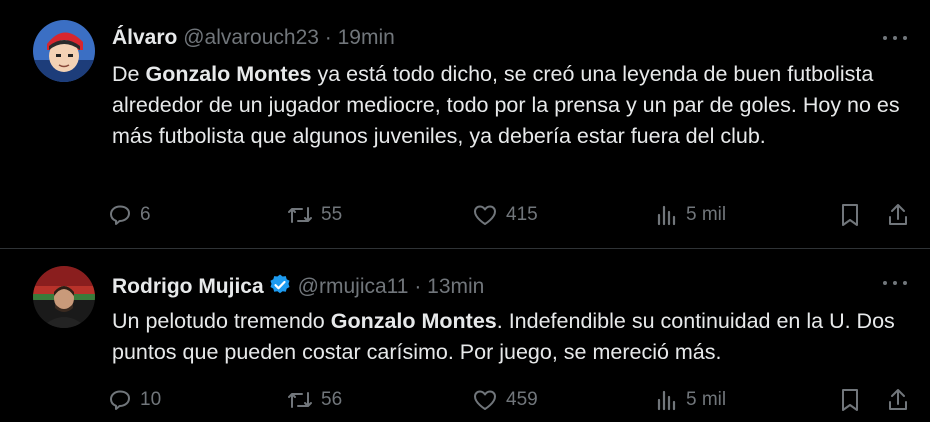  What do you see at coordinates (251, 37) in the screenshot?
I see `author-handle: @alvarouch23` at bounding box center [251, 37].